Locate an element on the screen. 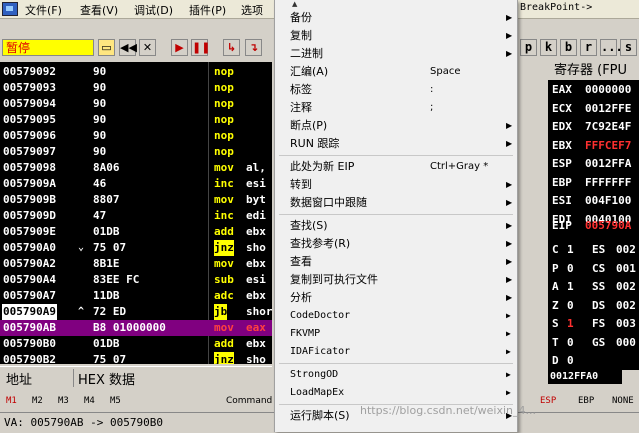 This screenshot has width=639, height=433. disasm-operand: esi is located at coordinates (256, 183).